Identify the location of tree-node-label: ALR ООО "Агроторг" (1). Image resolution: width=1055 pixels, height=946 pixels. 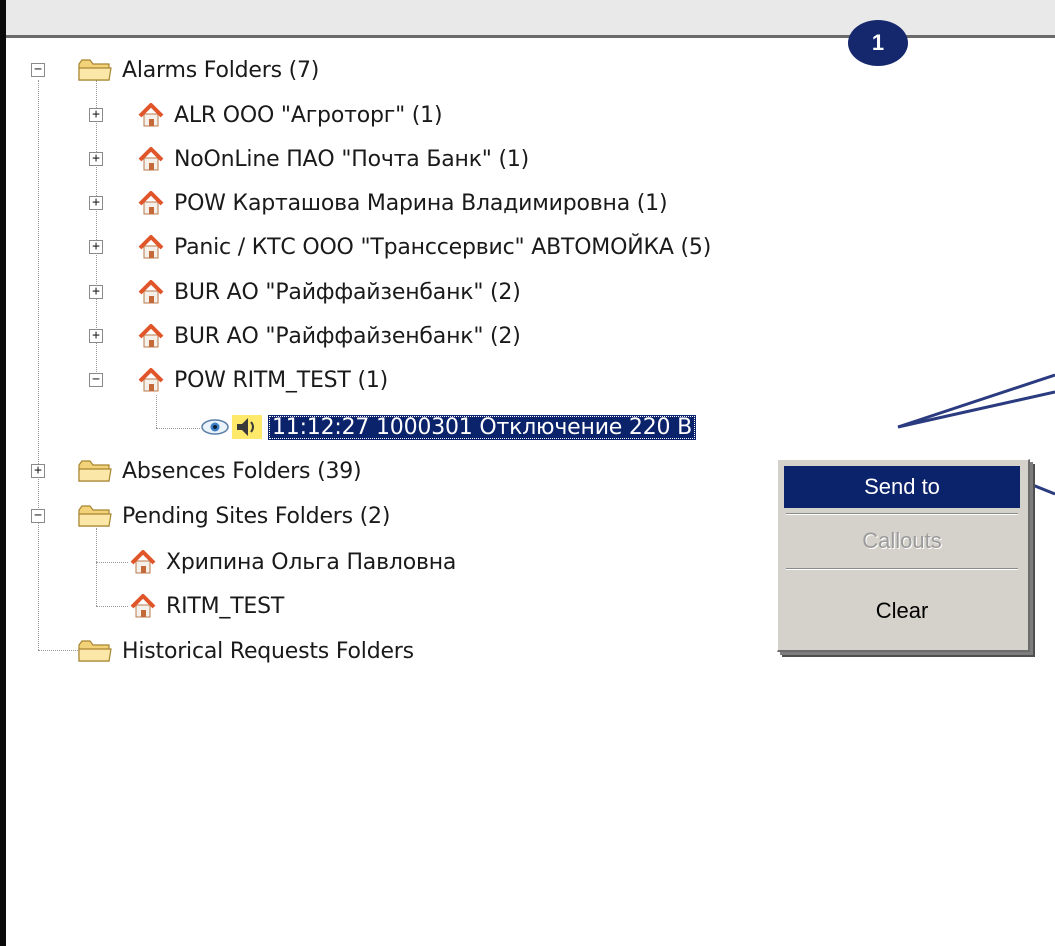
(308, 115).